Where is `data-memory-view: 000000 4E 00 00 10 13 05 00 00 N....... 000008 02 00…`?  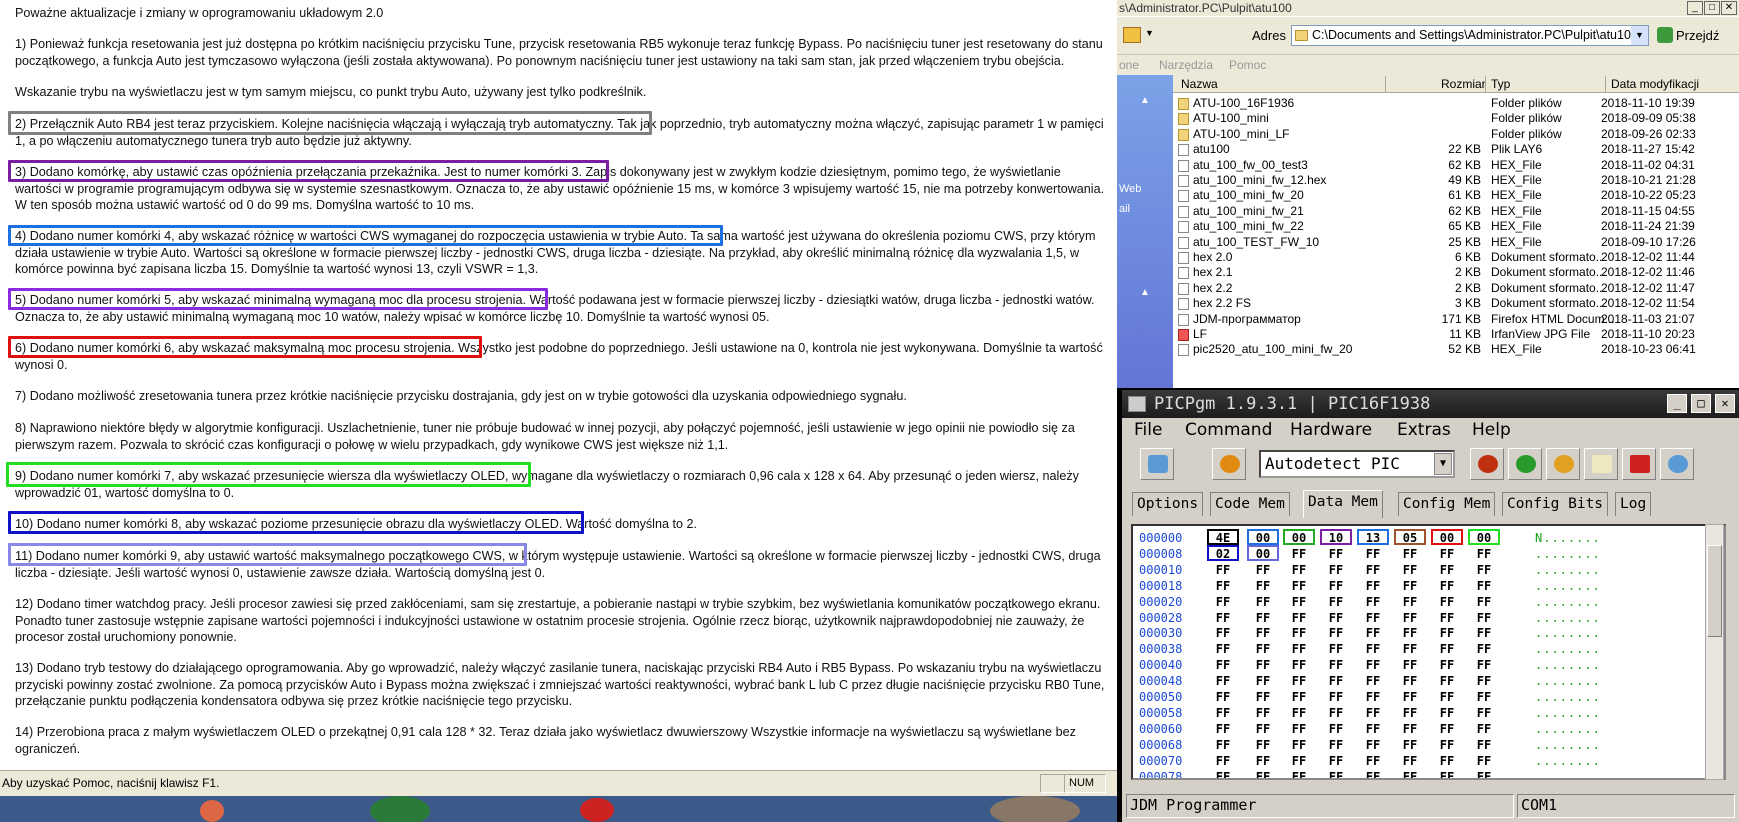
data-memory-view: 000000 4E 00 00 10 13 05 00 00 N....... 000008 02 00… is located at coordinates (1428, 652).